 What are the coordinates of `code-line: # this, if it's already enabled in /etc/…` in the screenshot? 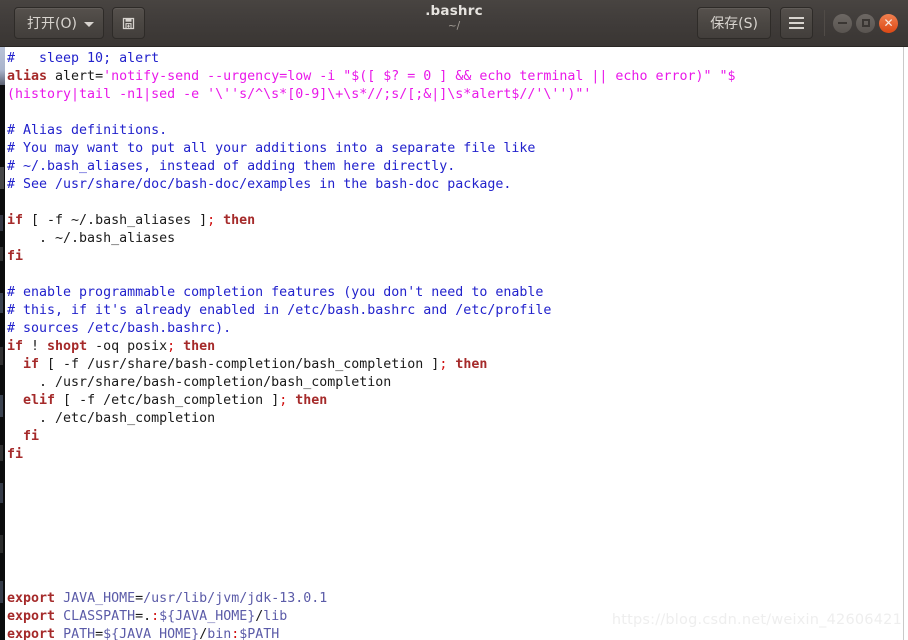 It's located at (371, 311).